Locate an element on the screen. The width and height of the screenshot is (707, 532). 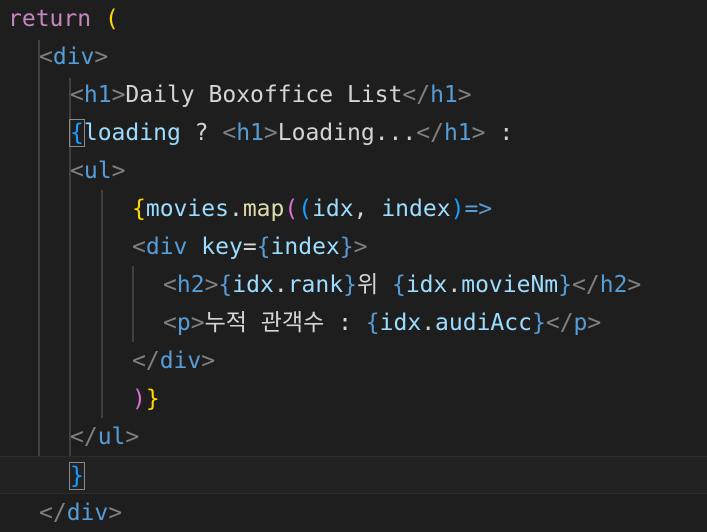
variable: loading is located at coordinates (132, 133).